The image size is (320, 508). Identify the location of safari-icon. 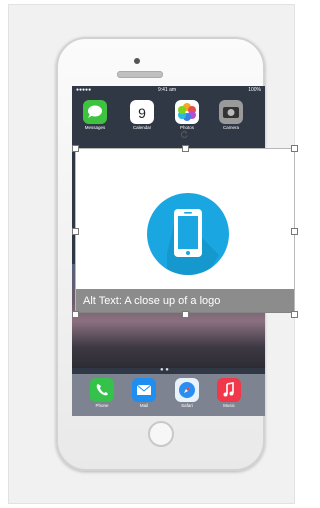
(187, 390).